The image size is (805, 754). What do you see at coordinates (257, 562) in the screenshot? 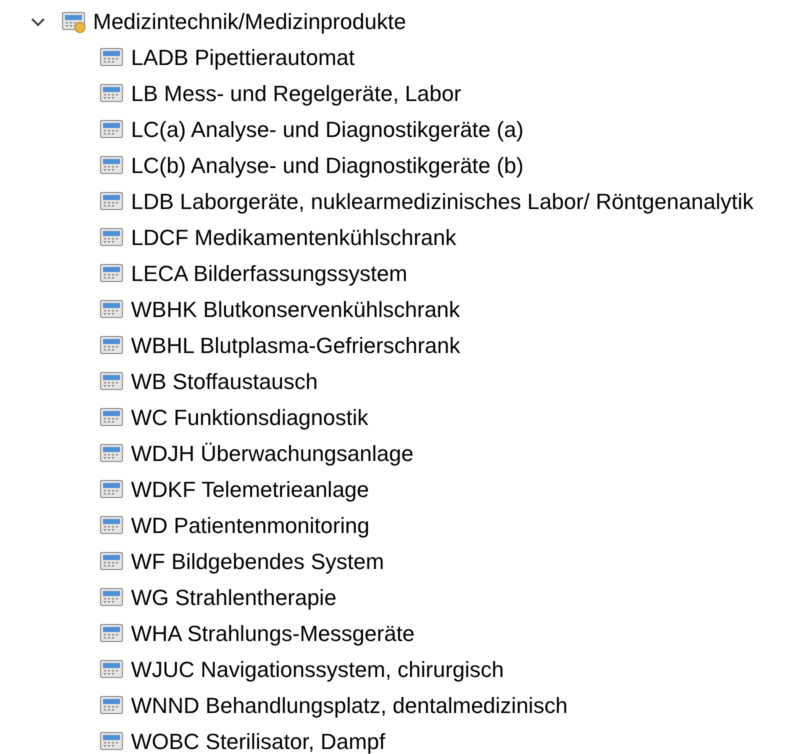
I see `tree-item-label: WF Bildgebendes System` at bounding box center [257, 562].